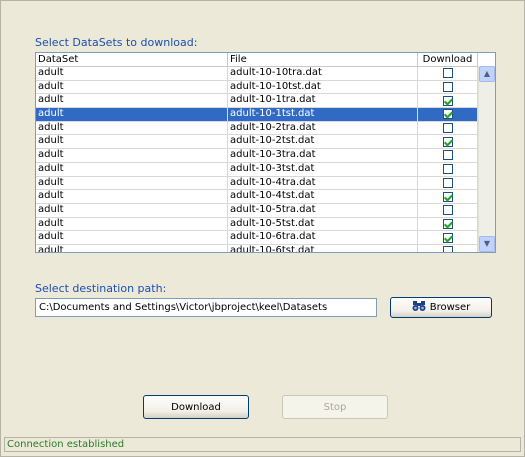  I want to click on table-row: adult adult-10-2tra.dat, so click(257, 128).